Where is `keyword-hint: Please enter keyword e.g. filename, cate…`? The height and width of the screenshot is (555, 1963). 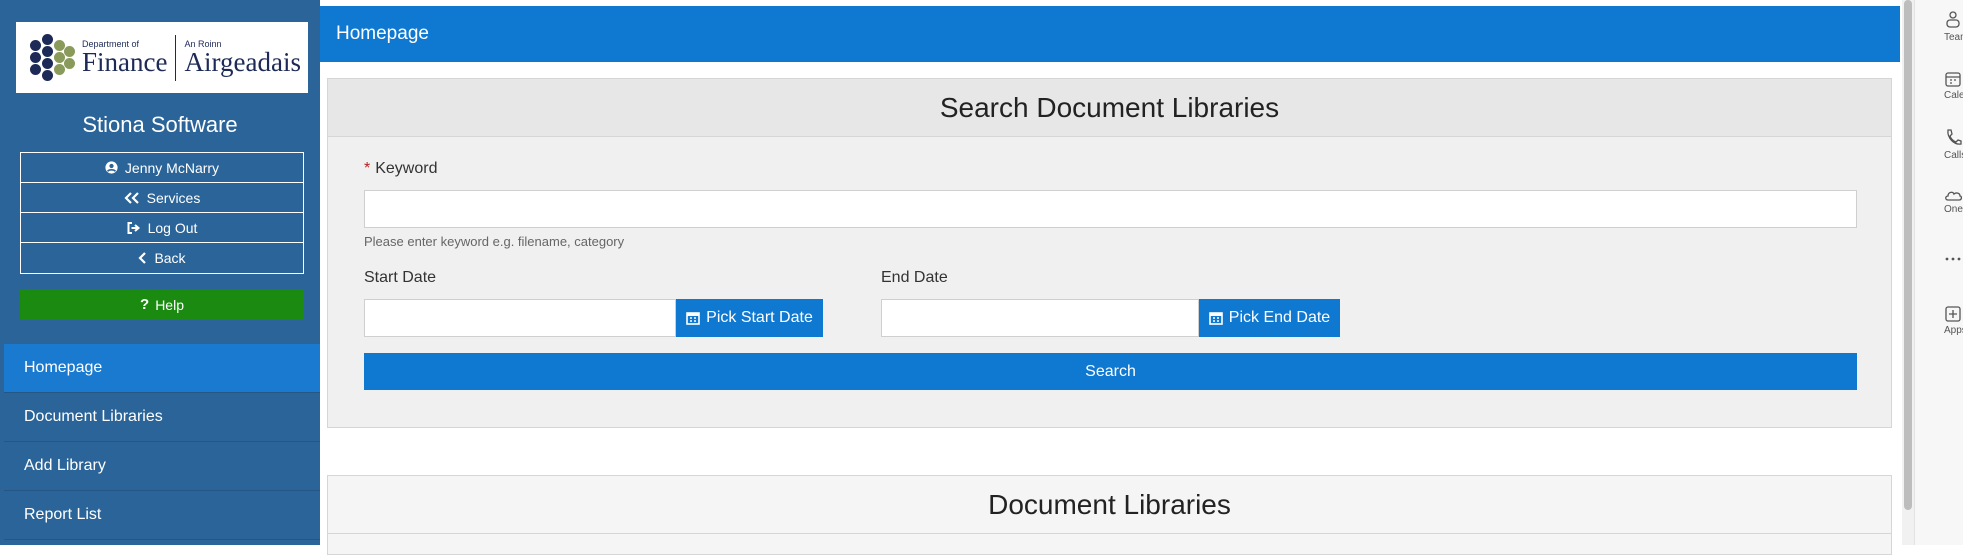 keyword-hint: Please enter keyword e.g. filename, cate… is located at coordinates (494, 241).